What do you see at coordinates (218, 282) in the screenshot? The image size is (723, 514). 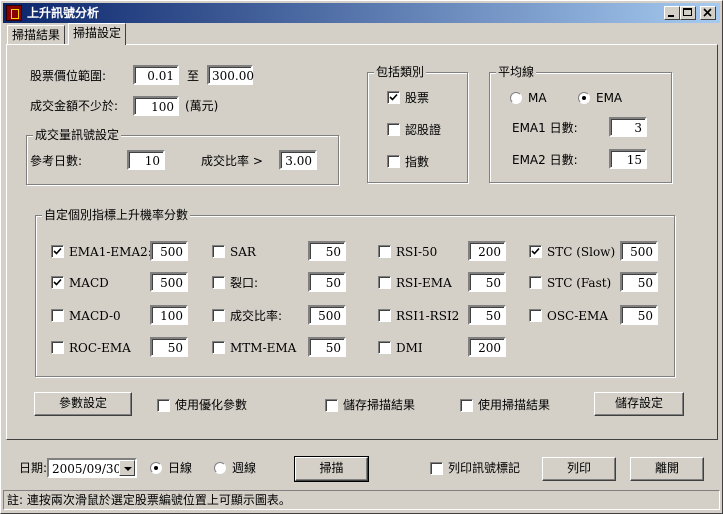 I see `gap-checkbox` at bounding box center [218, 282].